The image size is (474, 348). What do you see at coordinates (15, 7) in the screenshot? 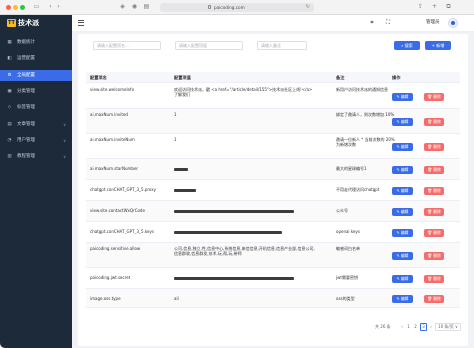
I see `minimize-window-button` at bounding box center [15, 7].